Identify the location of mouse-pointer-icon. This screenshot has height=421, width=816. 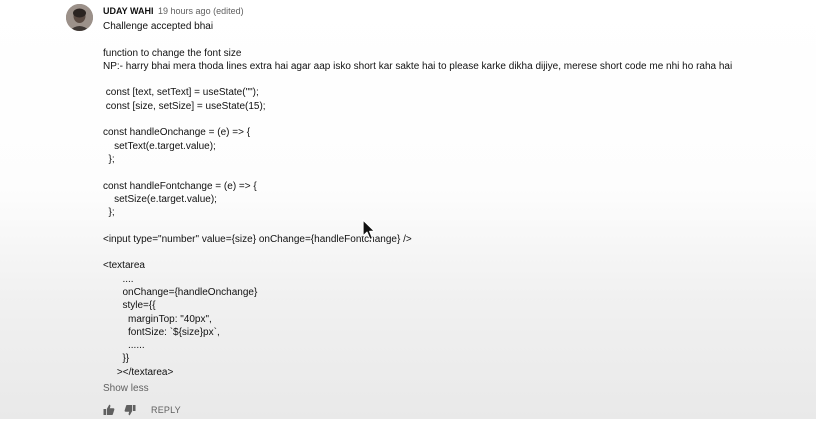
(369, 230).